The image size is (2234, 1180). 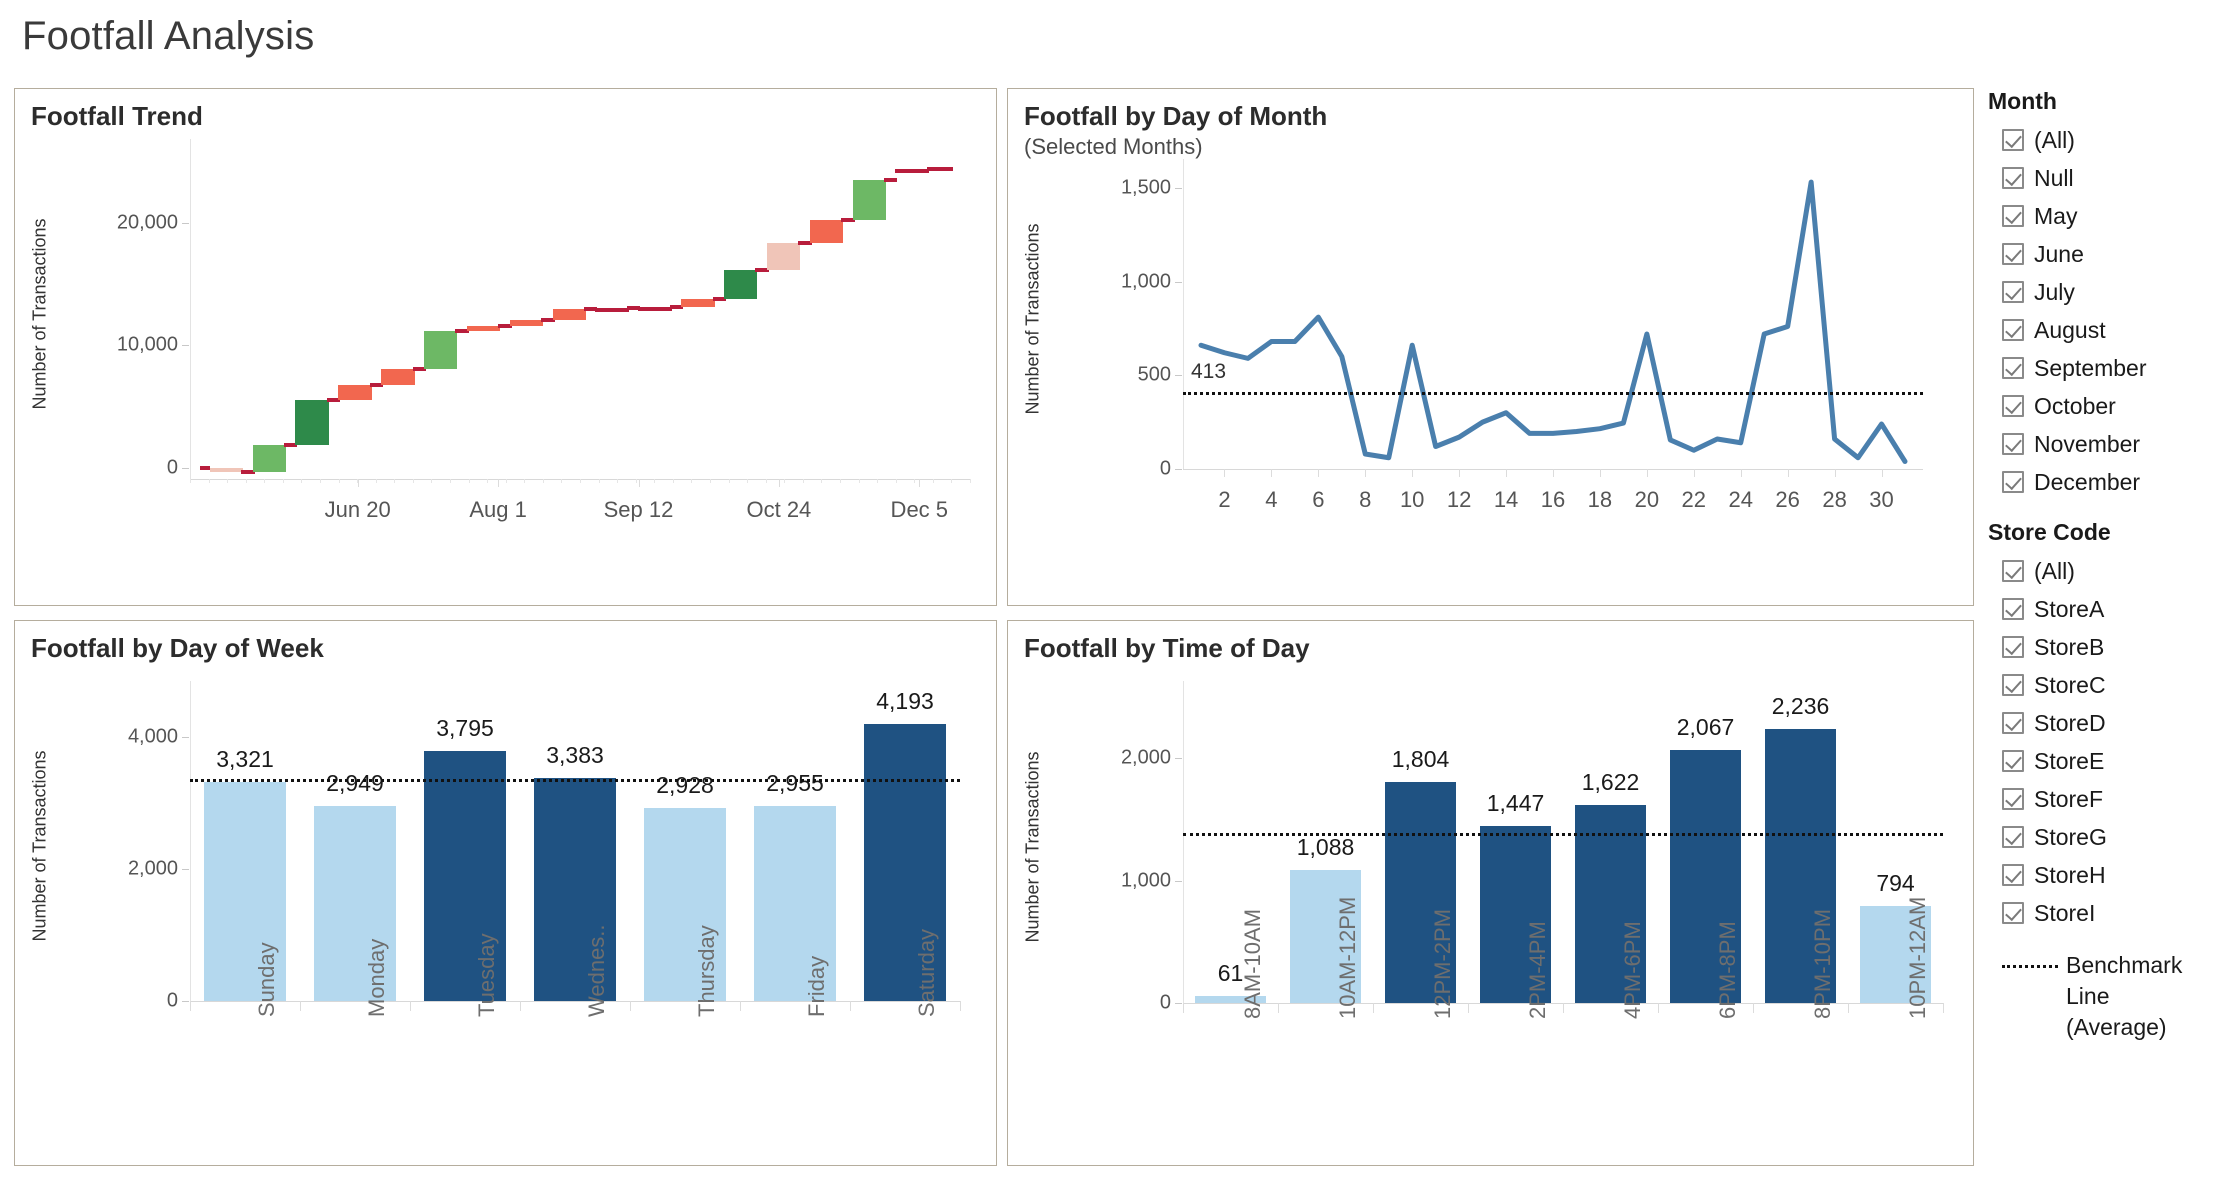 I want to click on store-filter-item-storeb: StoreB, so click(x=2108, y=647).